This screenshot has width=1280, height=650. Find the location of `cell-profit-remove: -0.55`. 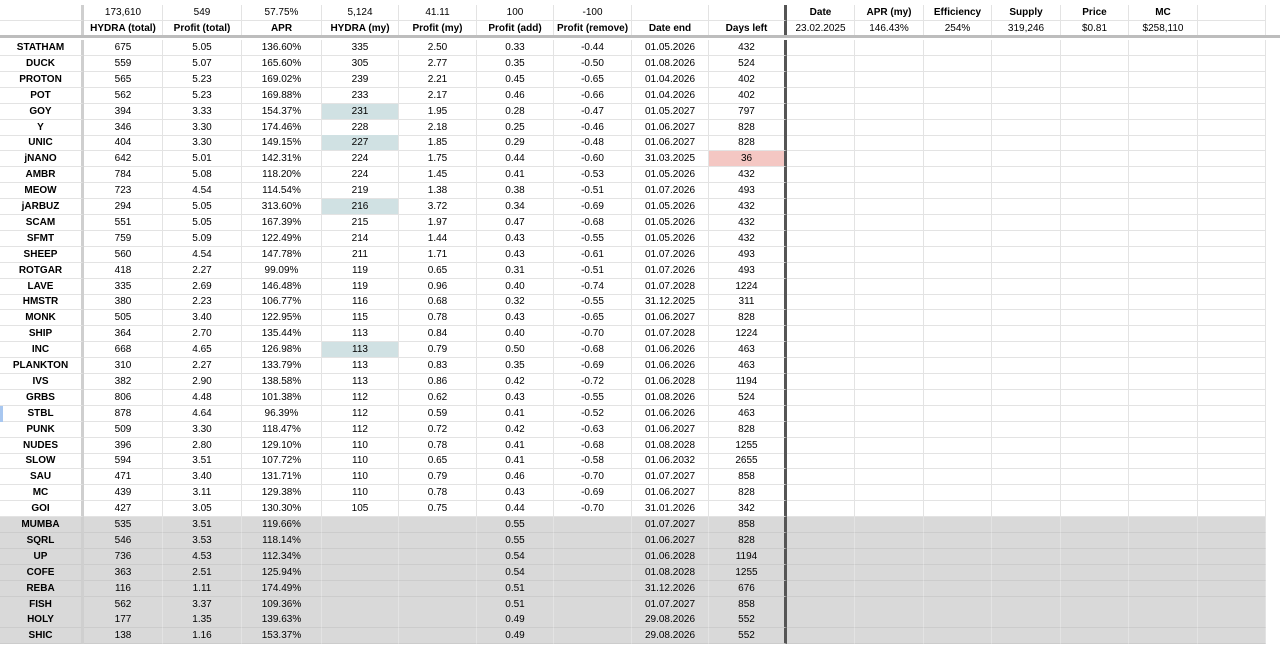

cell-profit-remove: -0.55 is located at coordinates (593, 238).